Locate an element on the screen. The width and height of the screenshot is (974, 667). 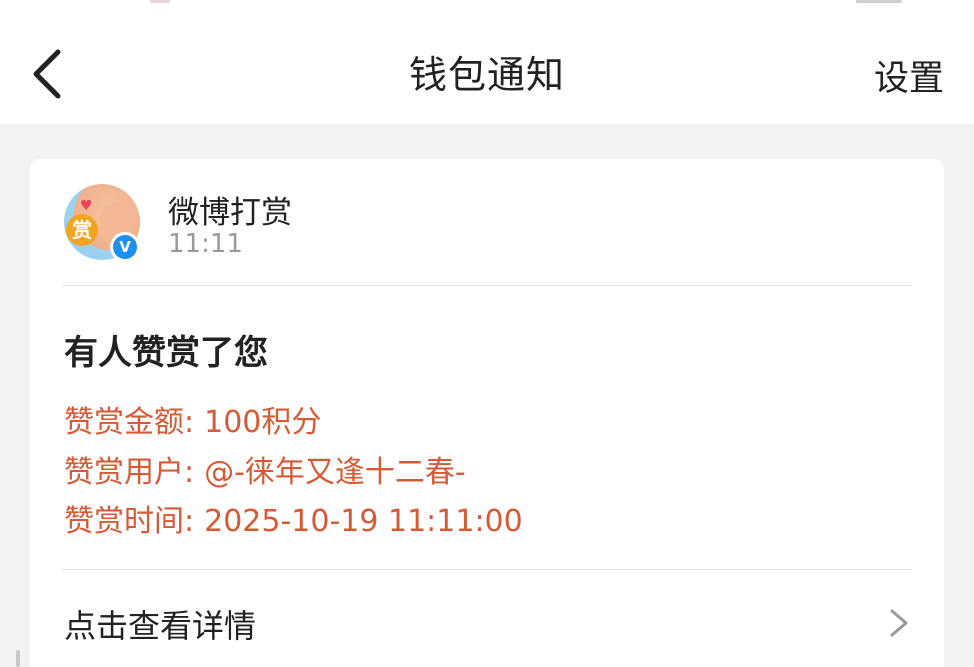
heart-icon: ♥ is located at coordinates (86, 206).